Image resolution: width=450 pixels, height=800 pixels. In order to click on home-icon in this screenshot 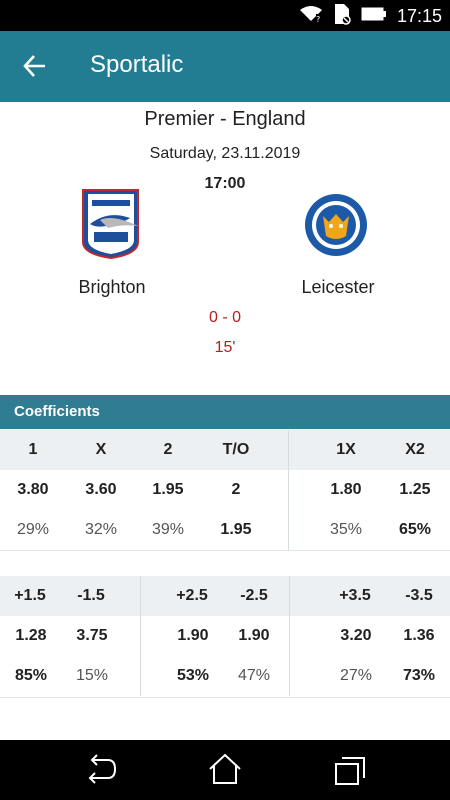, I will do `click(225, 770)`.